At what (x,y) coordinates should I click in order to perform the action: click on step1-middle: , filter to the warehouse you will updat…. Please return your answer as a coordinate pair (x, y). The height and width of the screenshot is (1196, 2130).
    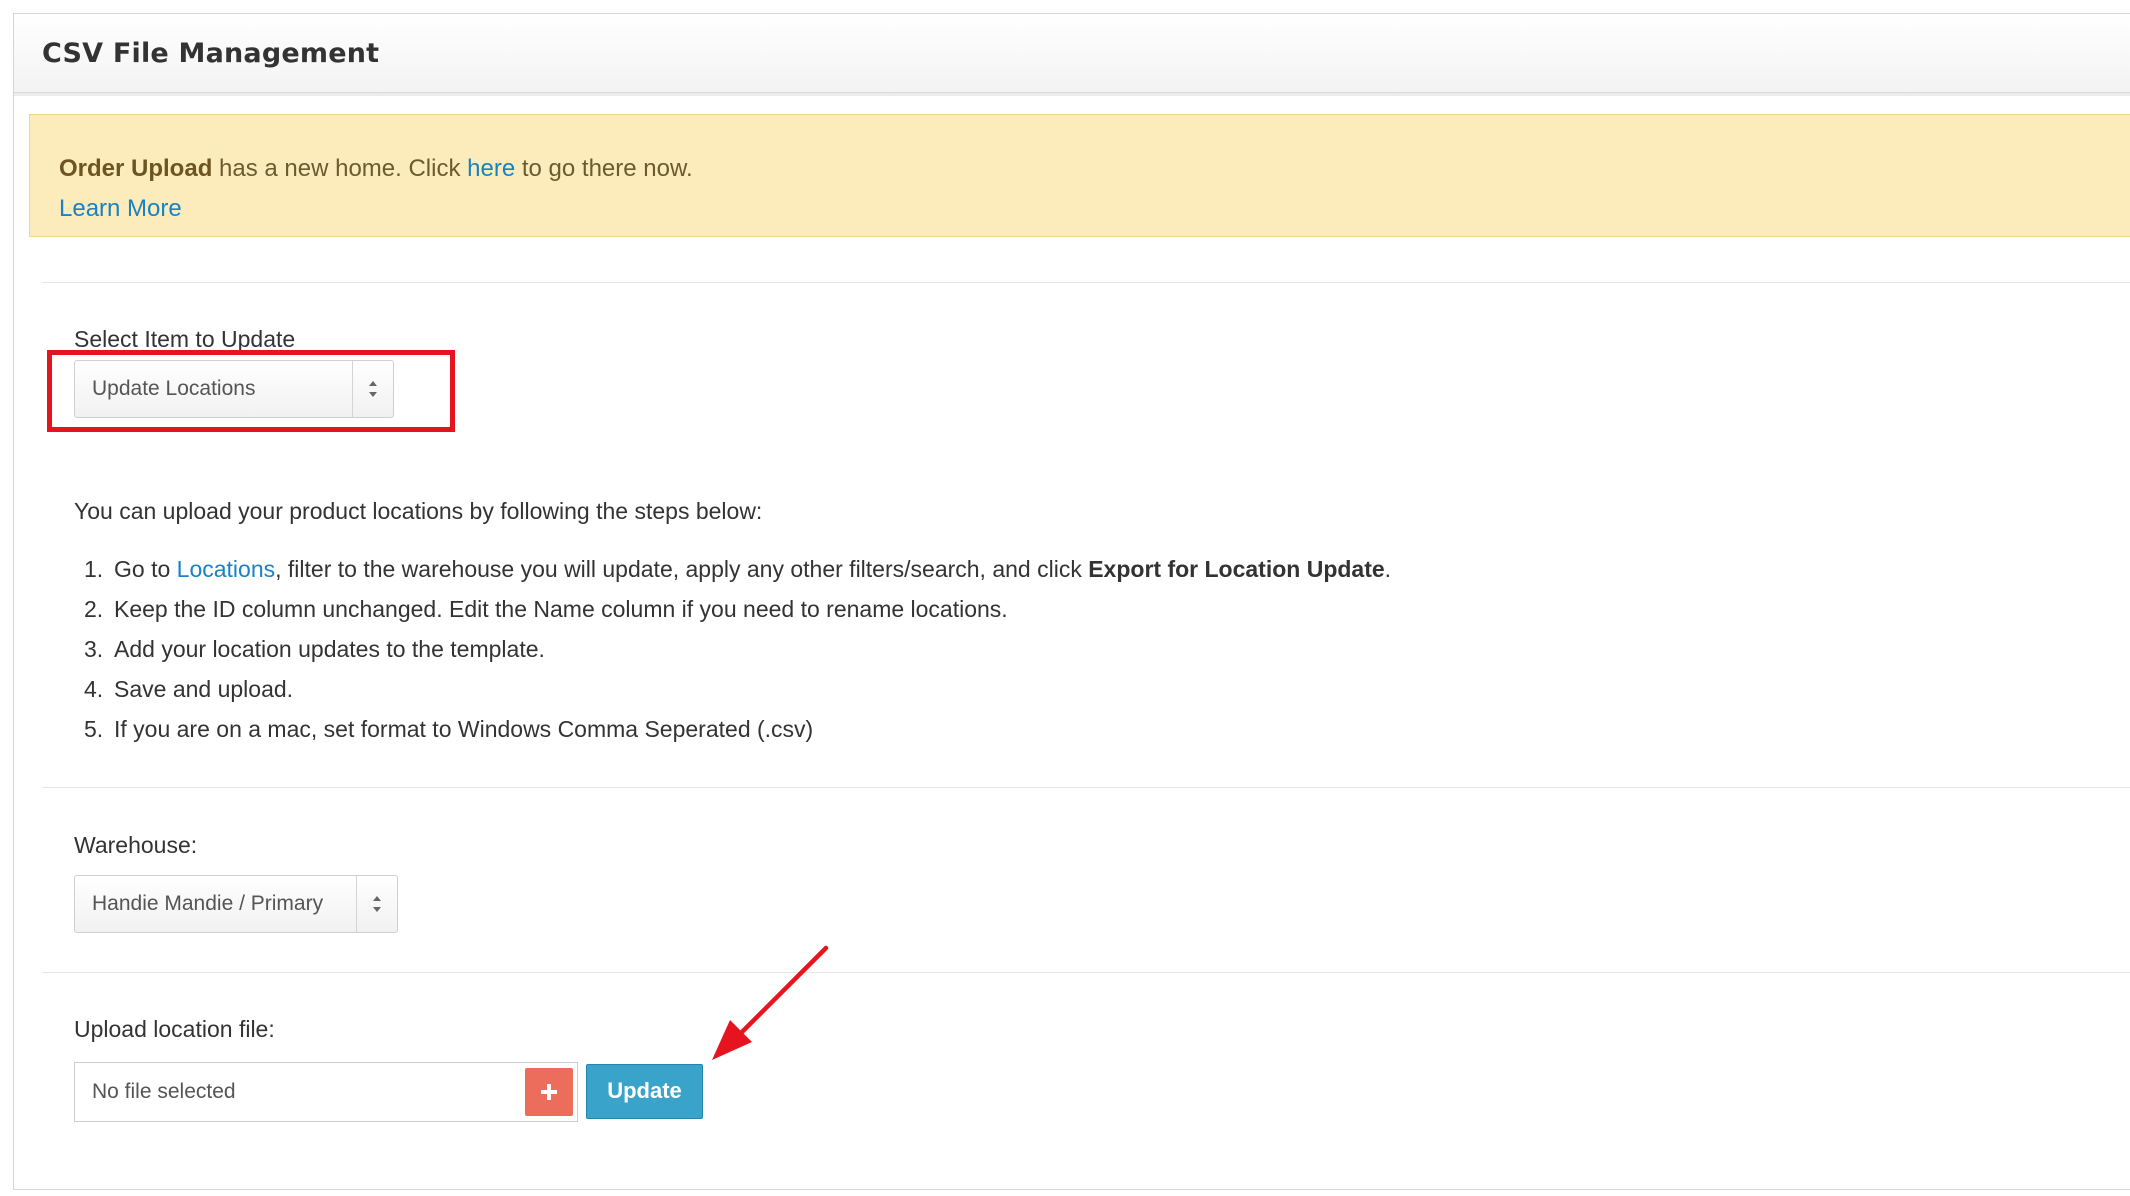
    Looking at the image, I should click on (682, 569).